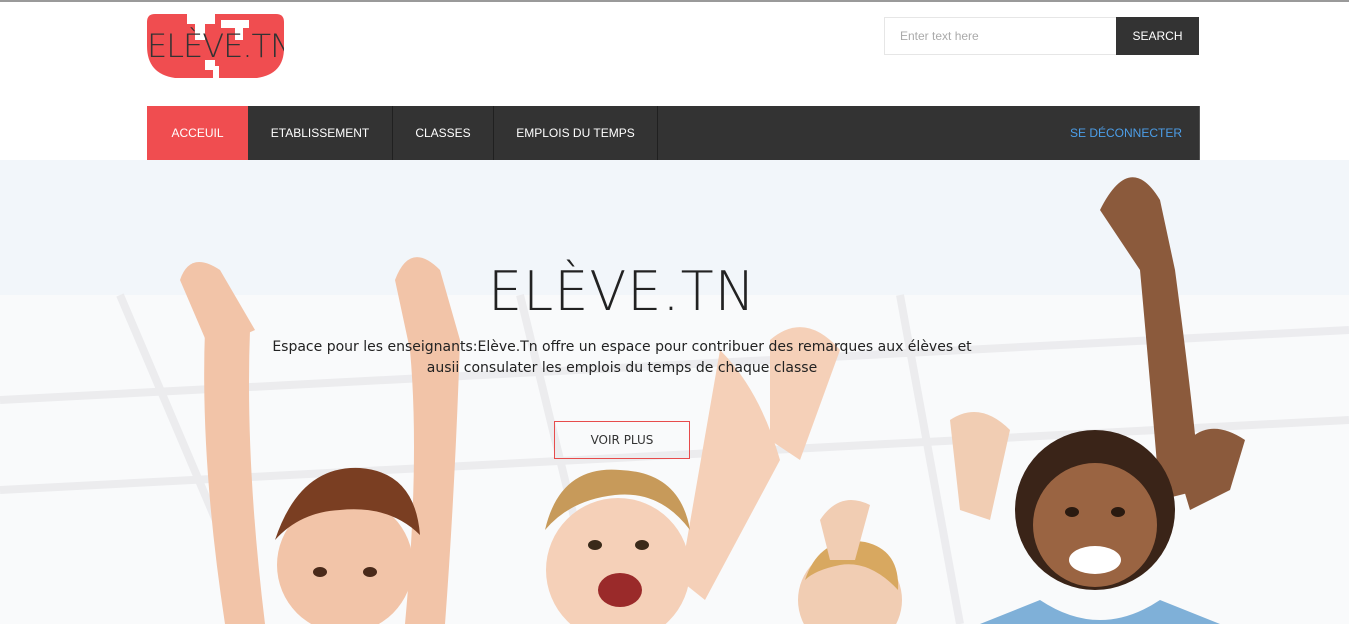 The height and width of the screenshot is (624, 1349). What do you see at coordinates (1157, 36) in the screenshot?
I see `search-button: SEARCH` at bounding box center [1157, 36].